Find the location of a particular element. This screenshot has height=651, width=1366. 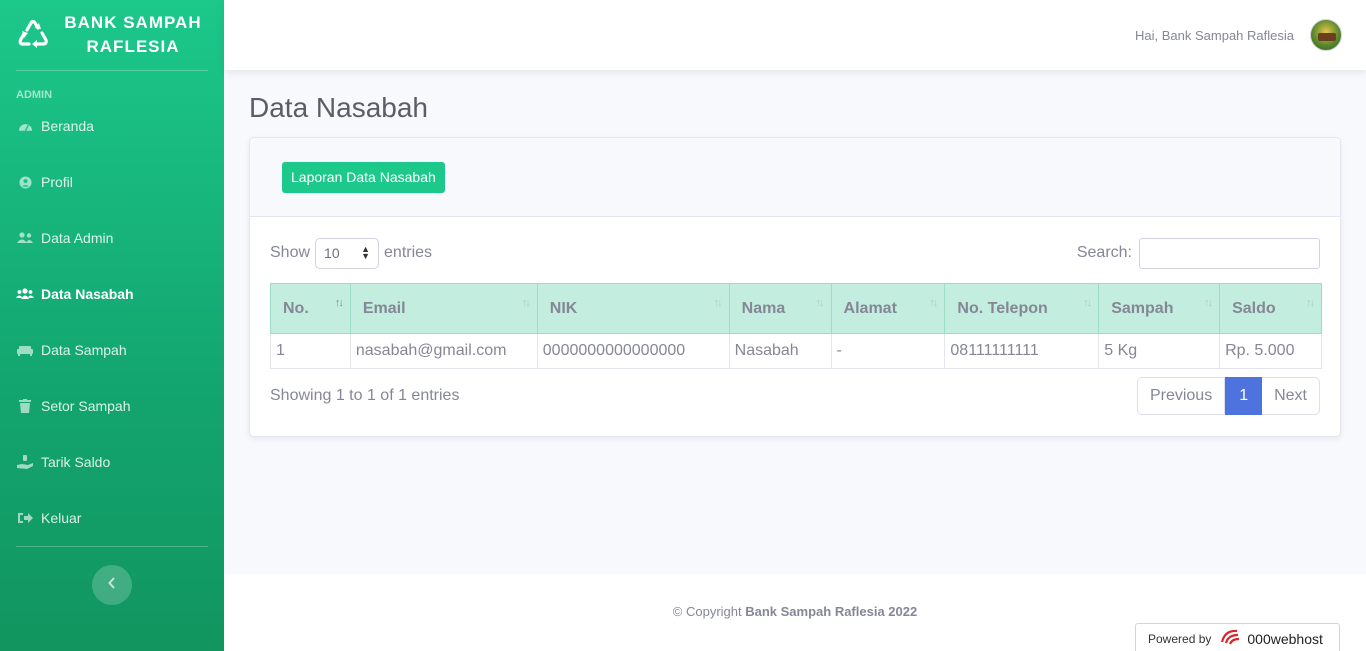

previous-button: Previous is located at coordinates (1181, 396).